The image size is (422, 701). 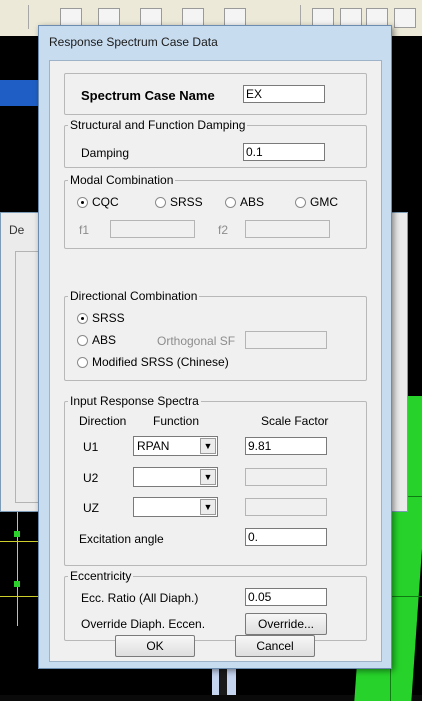 I want to click on toolbar-separator, so click(x=28, y=17).